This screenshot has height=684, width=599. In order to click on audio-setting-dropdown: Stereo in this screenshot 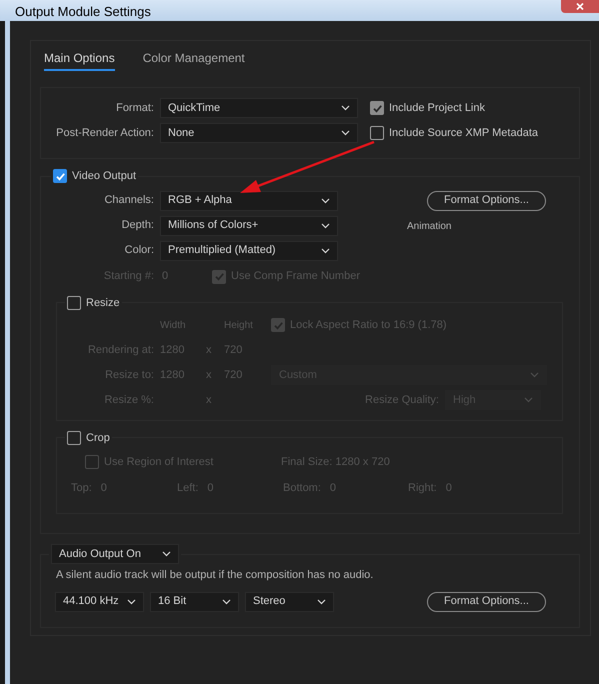, I will do `click(289, 602)`.